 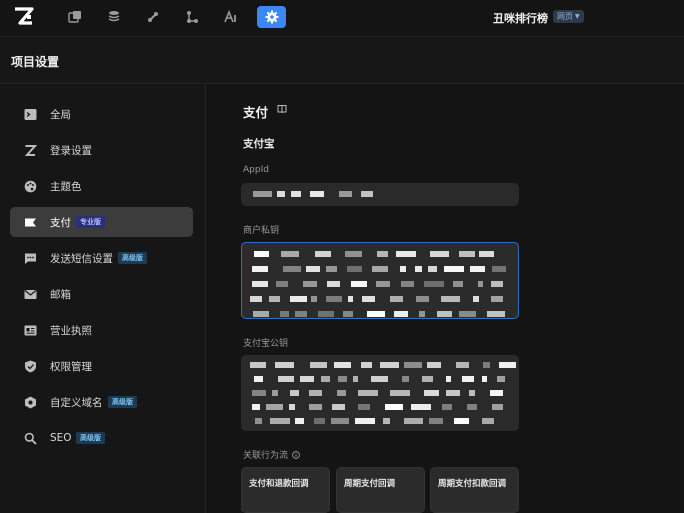 I want to click on workflow-icon, so click(x=192, y=17).